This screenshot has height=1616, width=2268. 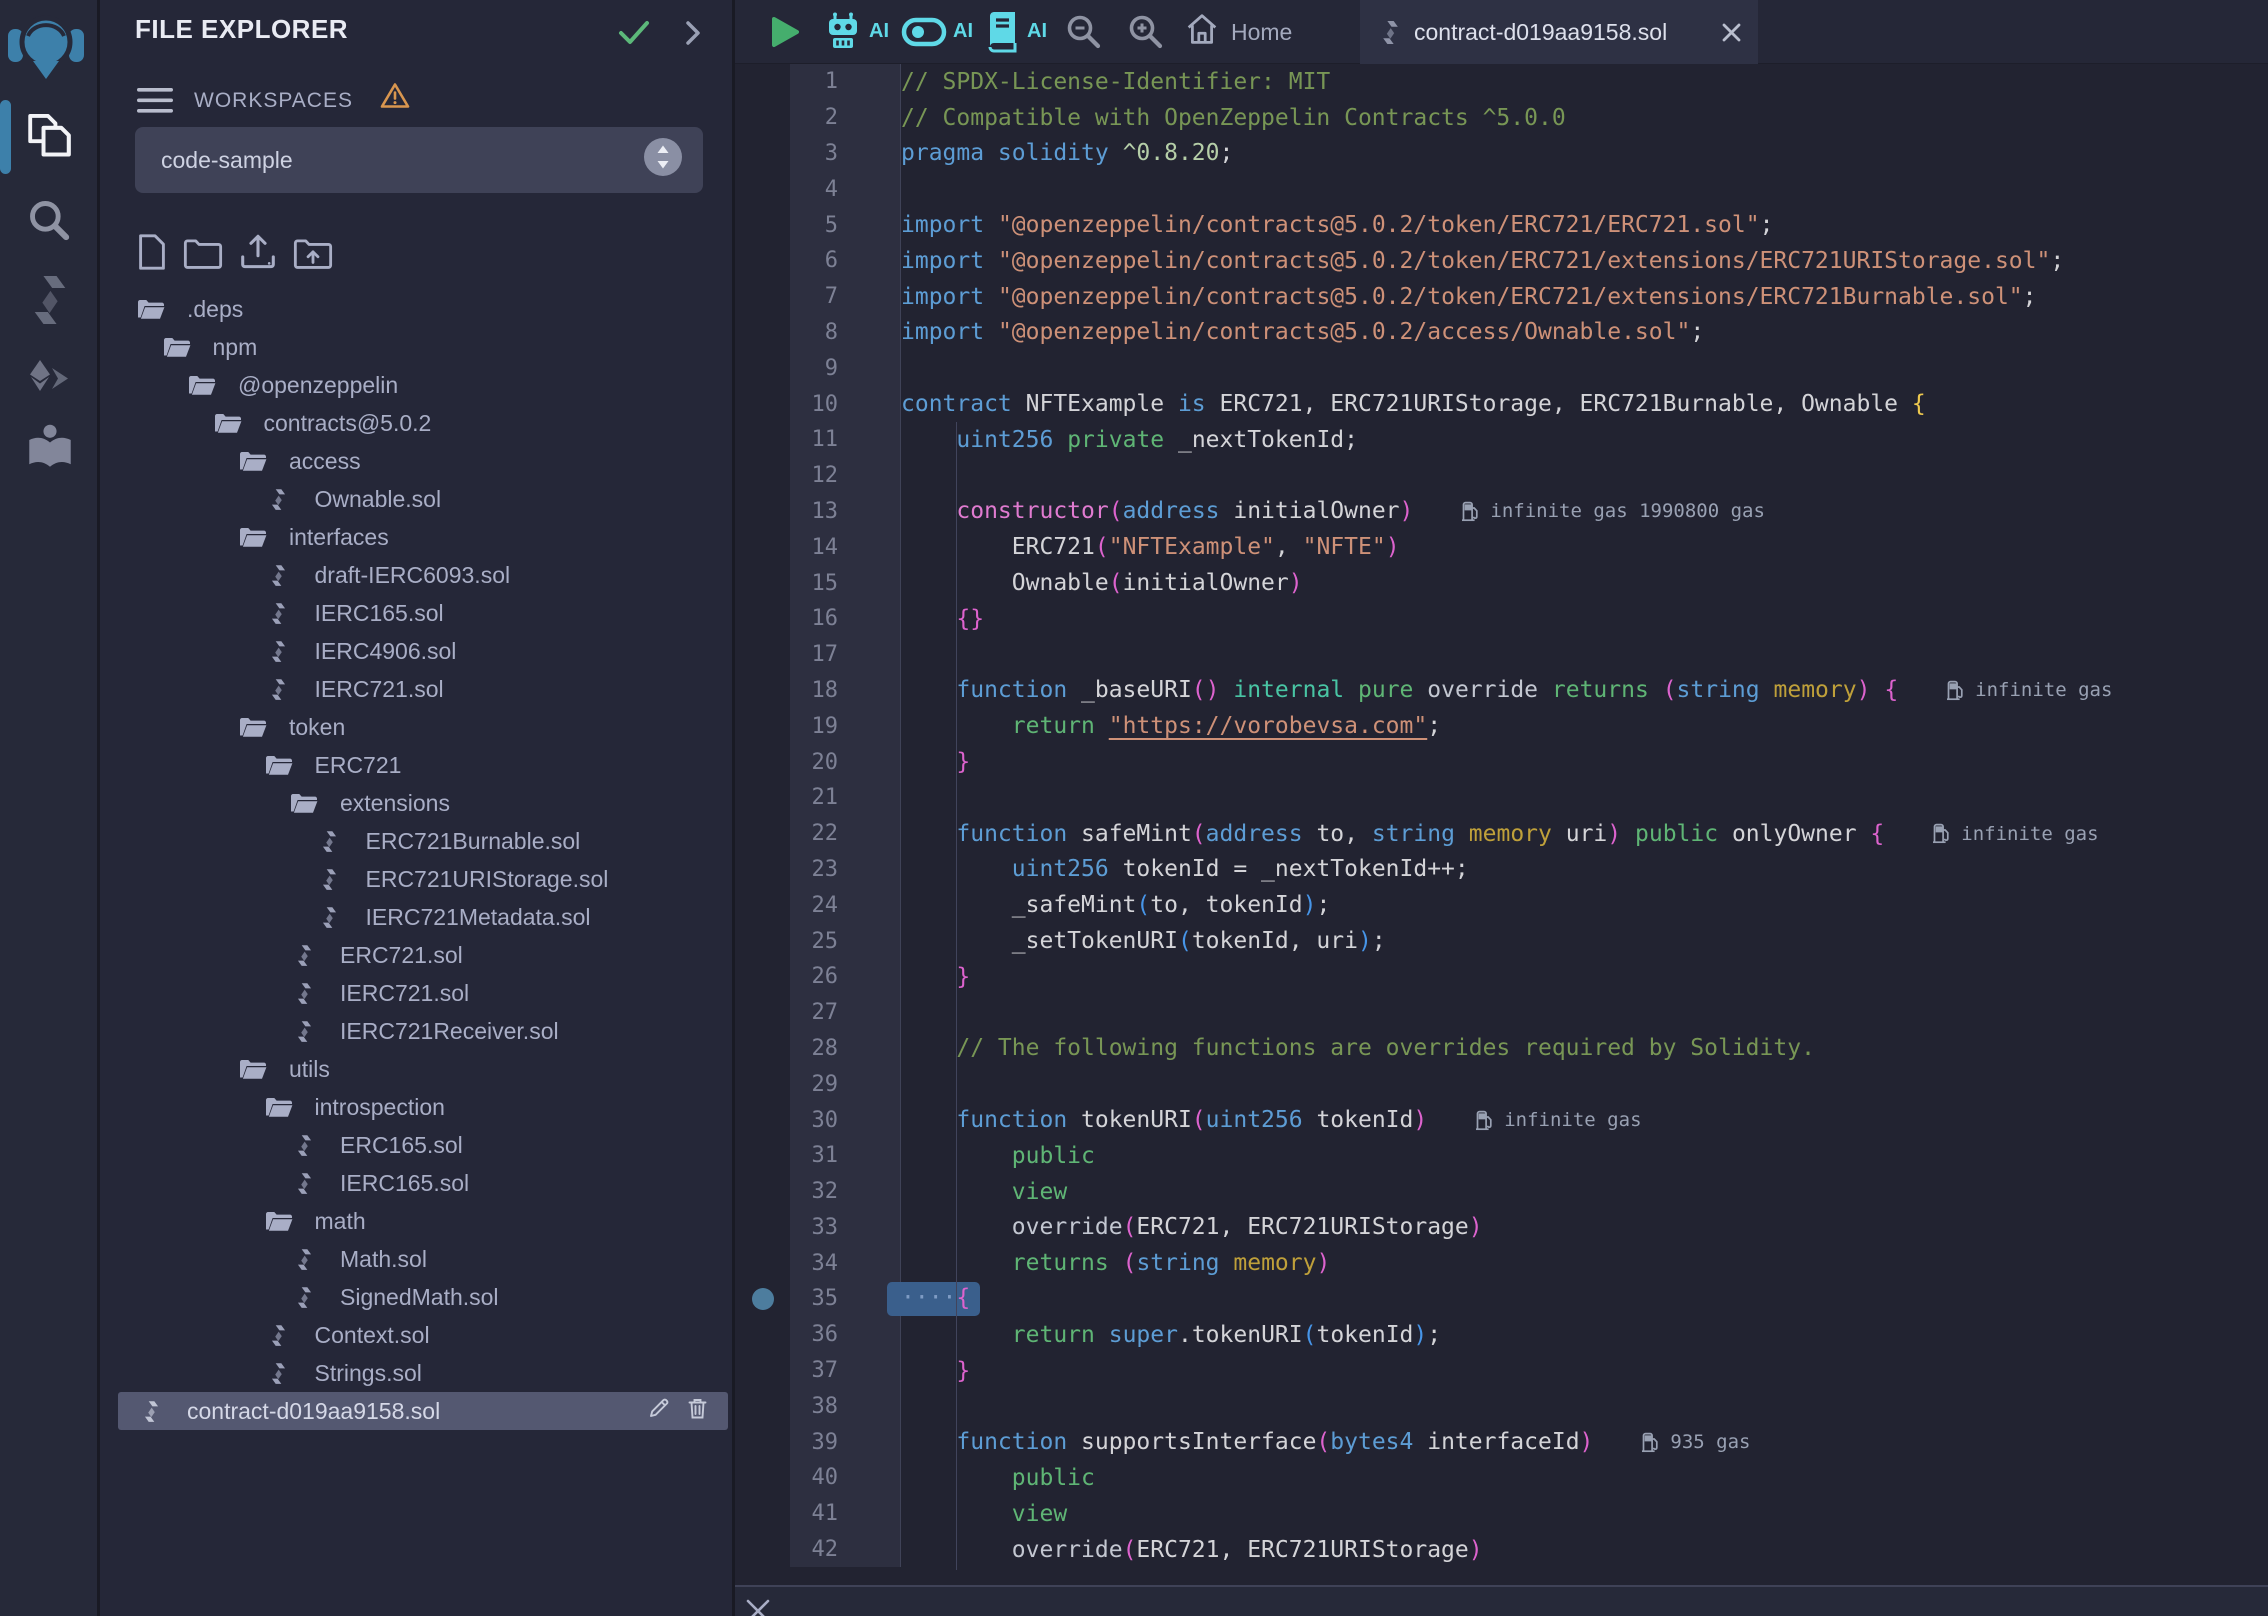 I want to click on line-number: 30, so click(x=820, y=1120).